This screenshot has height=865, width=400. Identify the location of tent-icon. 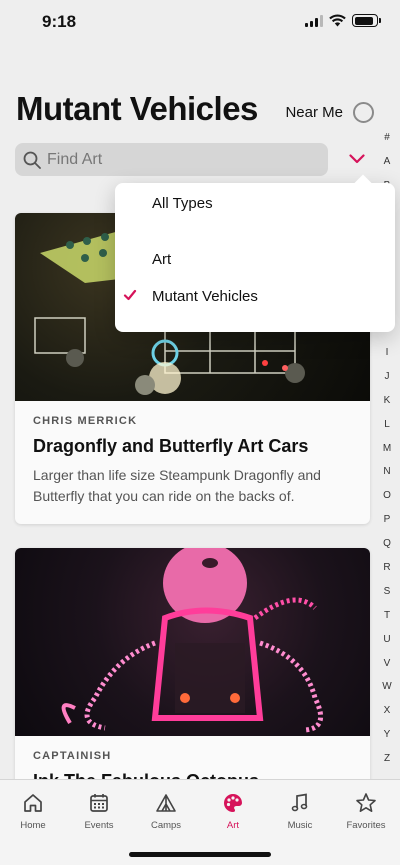
(166, 803).